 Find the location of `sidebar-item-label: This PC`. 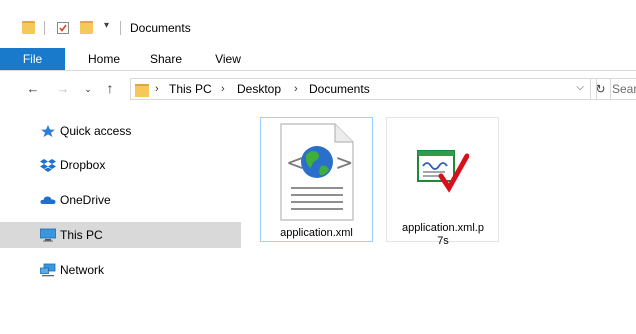

sidebar-item-label: This PC is located at coordinates (81, 235).